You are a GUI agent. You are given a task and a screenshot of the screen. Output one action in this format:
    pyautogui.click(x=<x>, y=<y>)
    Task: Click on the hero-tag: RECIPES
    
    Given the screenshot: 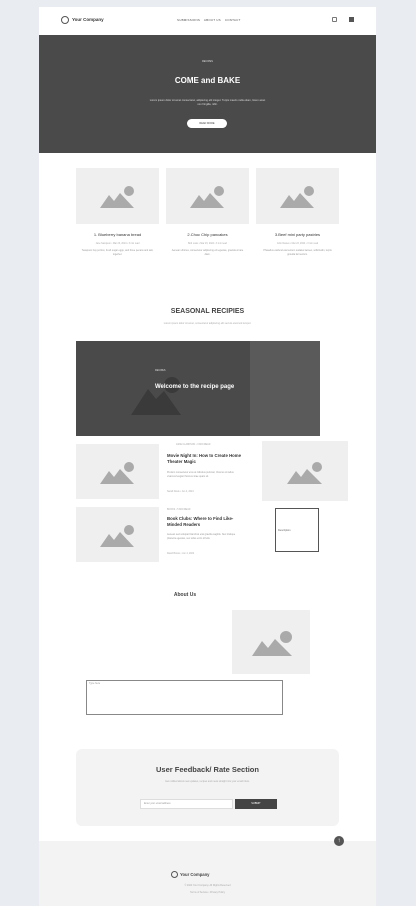 What is the action you would take?
    pyautogui.click(x=207, y=61)
    